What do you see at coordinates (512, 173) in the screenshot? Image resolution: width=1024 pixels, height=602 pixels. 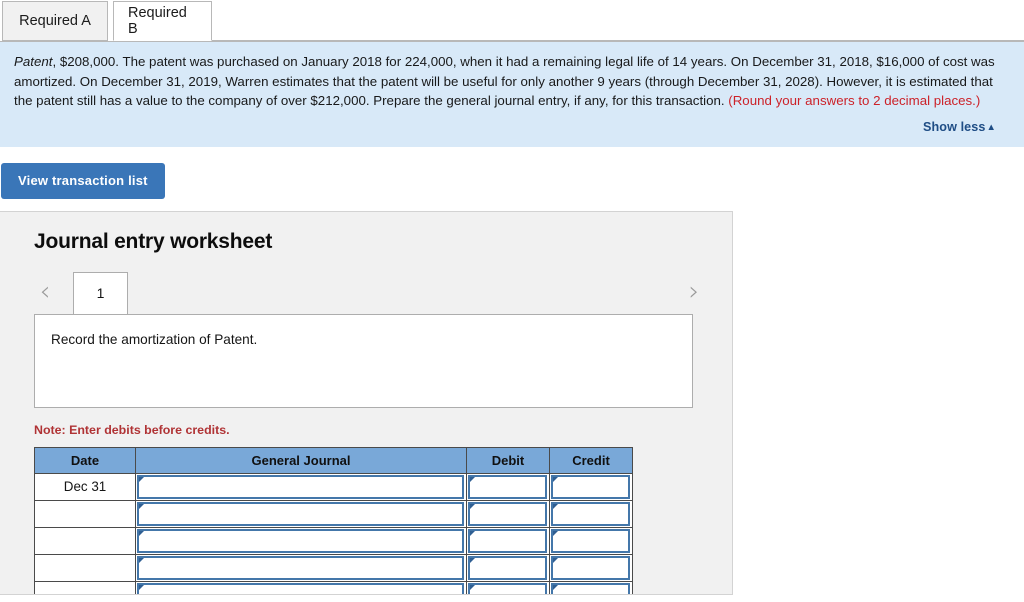 I see `toolbar: View transaction list` at bounding box center [512, 173].